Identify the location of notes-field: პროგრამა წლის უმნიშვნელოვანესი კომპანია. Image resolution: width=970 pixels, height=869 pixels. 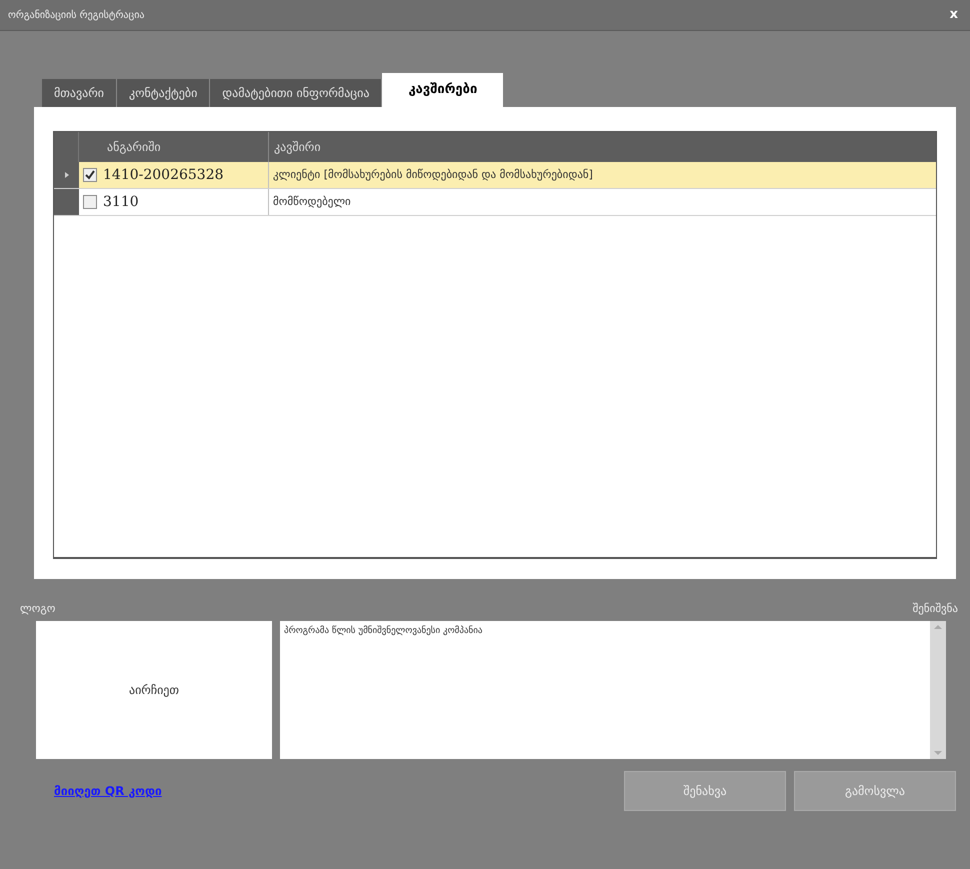
(613, 690).